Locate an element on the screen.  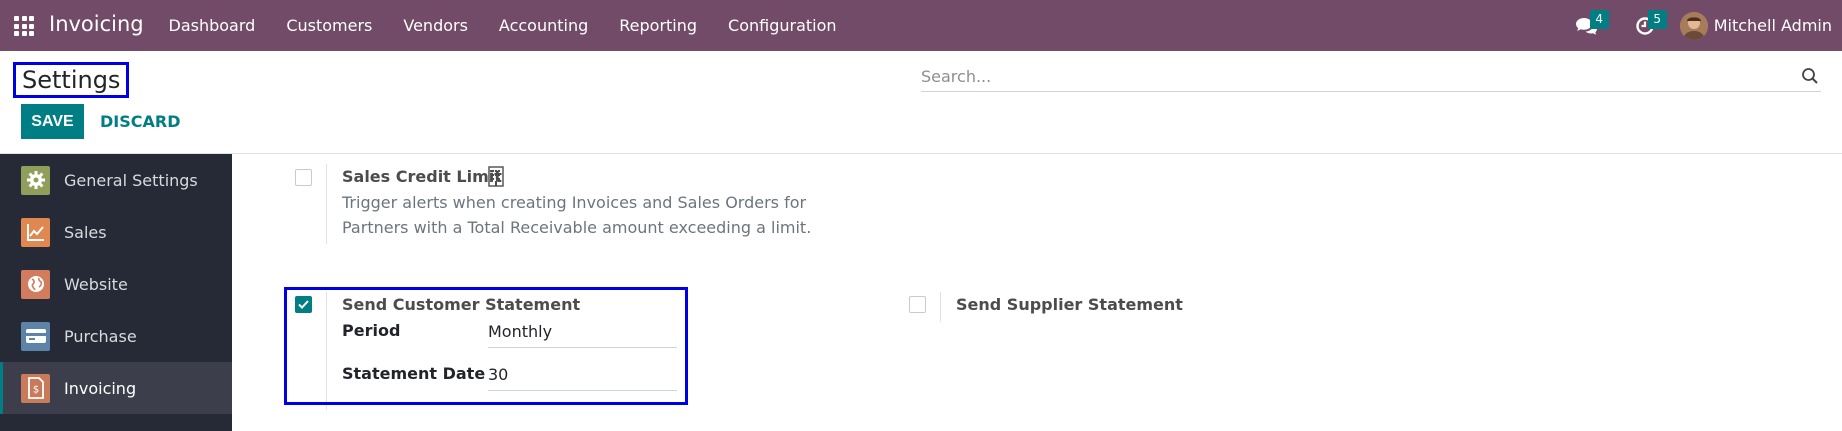
systray: 4 5 Mitchell Admin is located at coordinates (1700, 25).